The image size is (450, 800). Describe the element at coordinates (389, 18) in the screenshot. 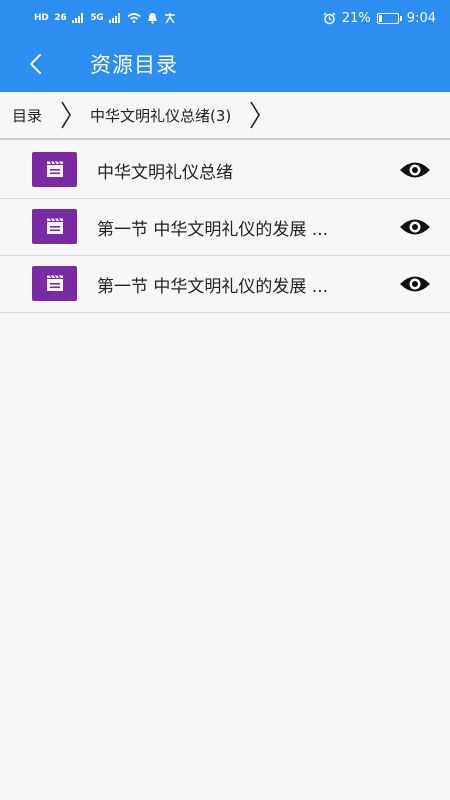

I see `battery-icon` at that location.